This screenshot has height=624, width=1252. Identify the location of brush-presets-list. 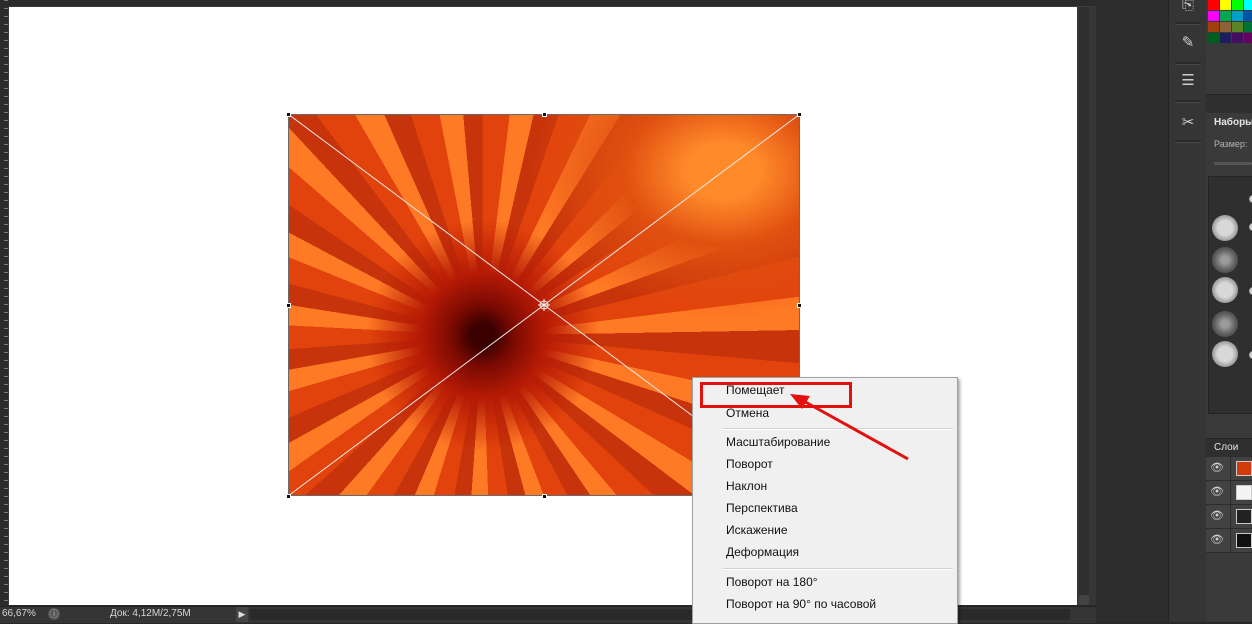
(1230, 295).